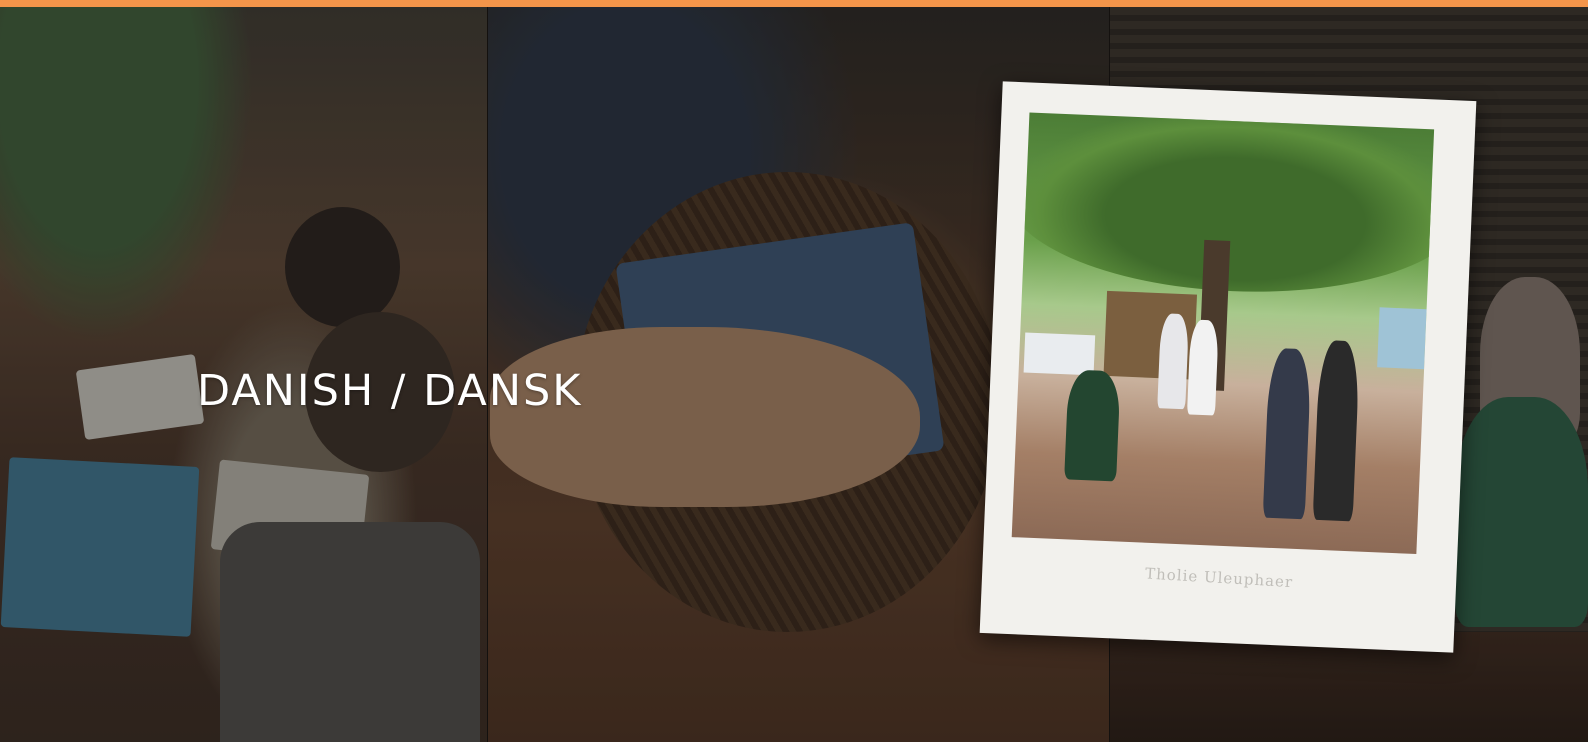  I want to click on polaroid-caption: Tholie Uleuphaer, so click(1219, 578).